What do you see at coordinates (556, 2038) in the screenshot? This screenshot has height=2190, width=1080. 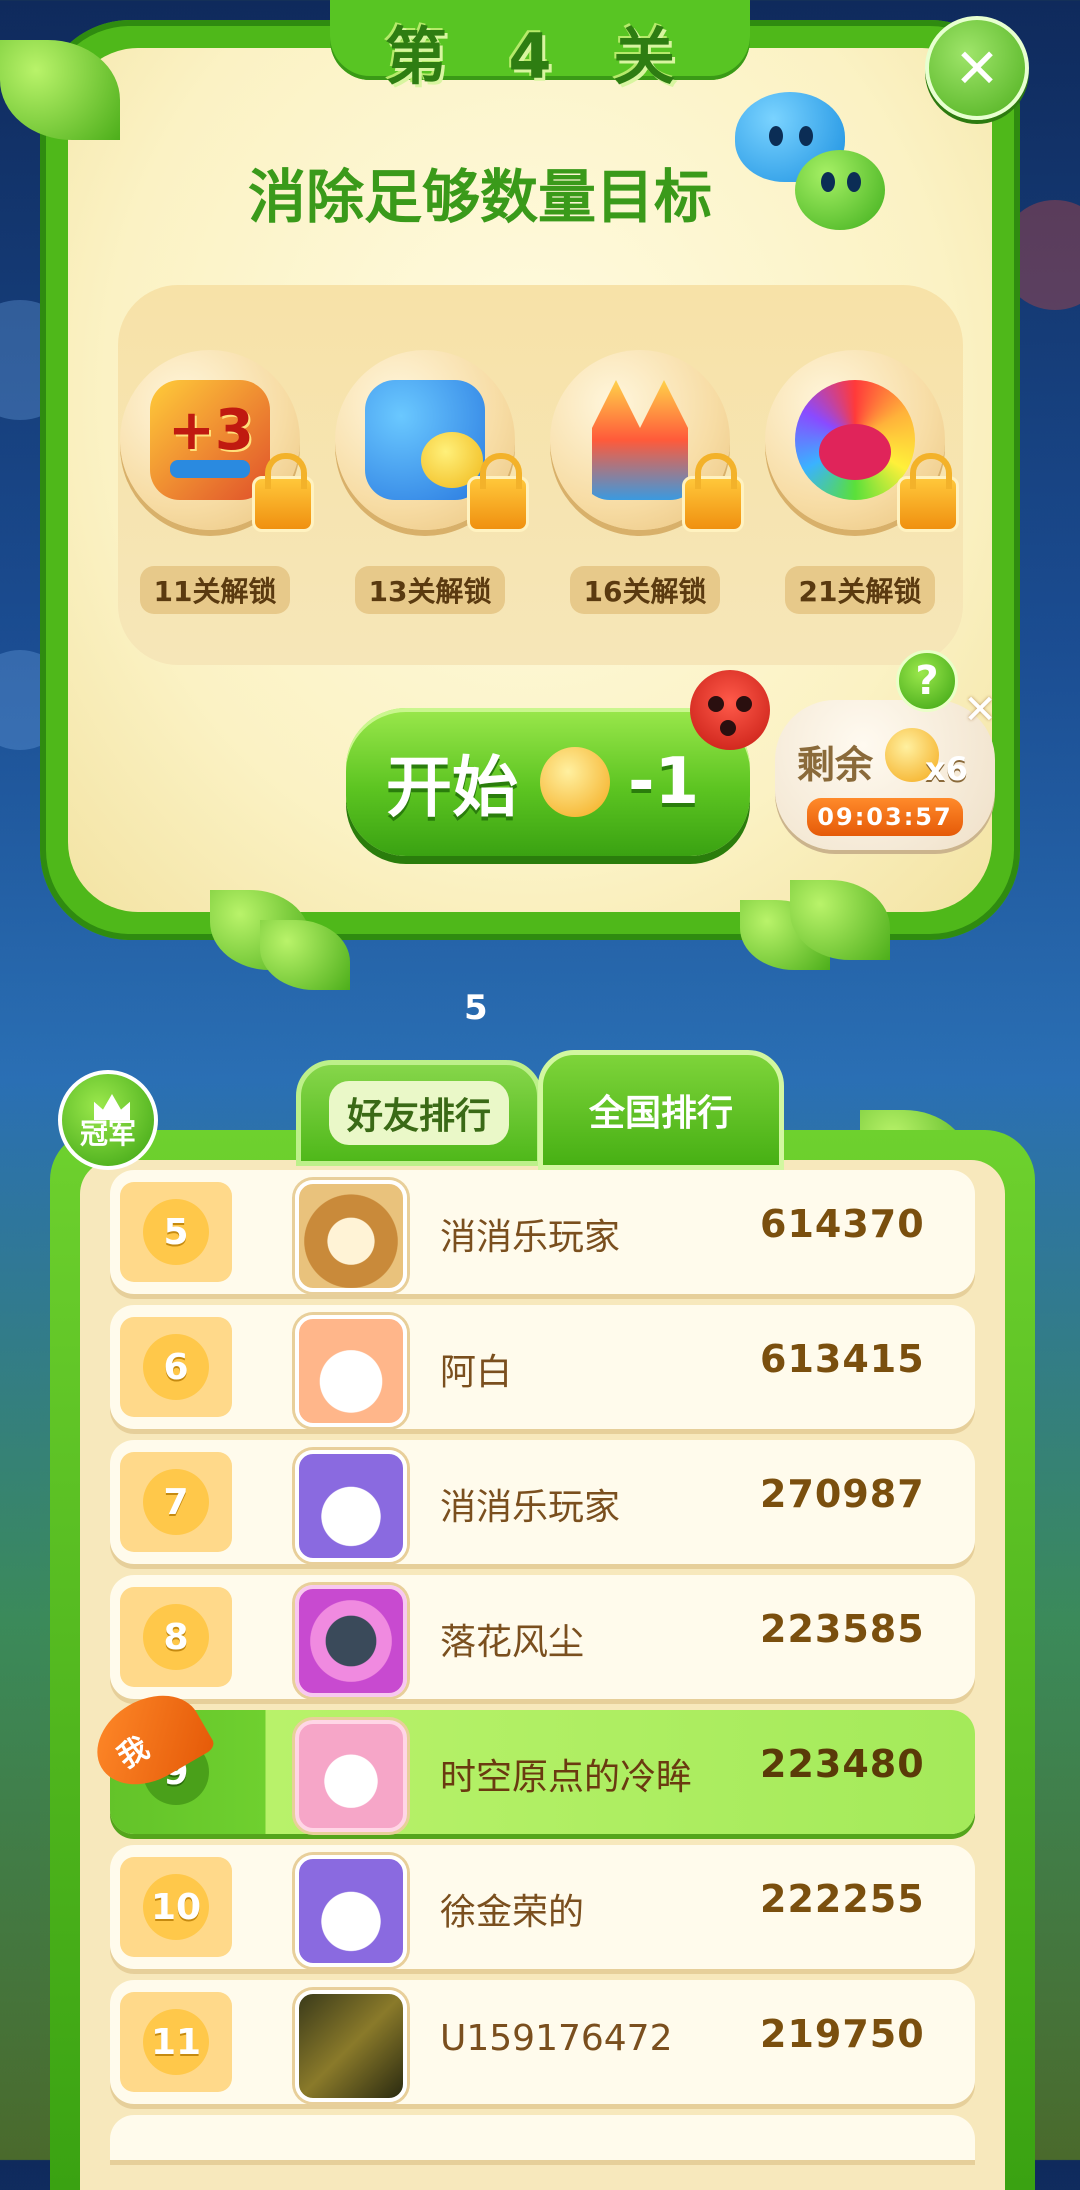 I see `player-name: U159176472` at bounding box center [556, 2038].